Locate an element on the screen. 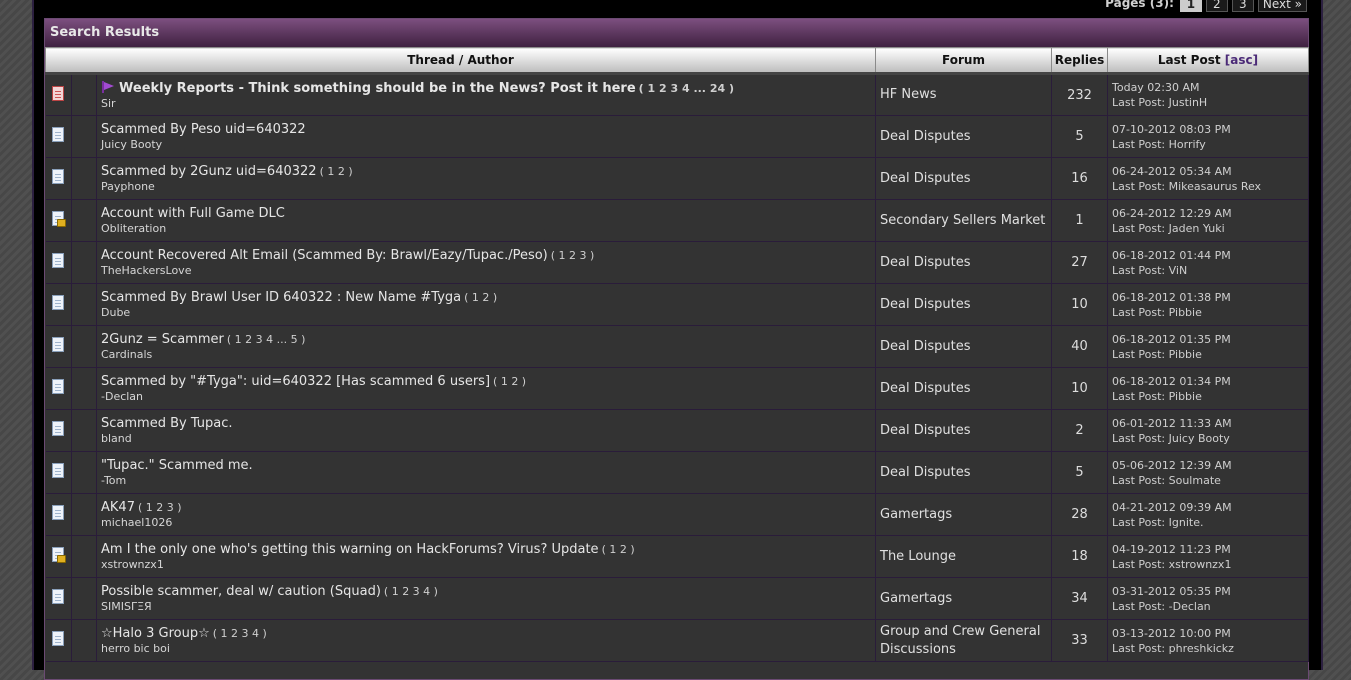 The image size is (1351, 680). thread-author-link: SIΜISΓΞЯ is located at coordinates (488, 607).